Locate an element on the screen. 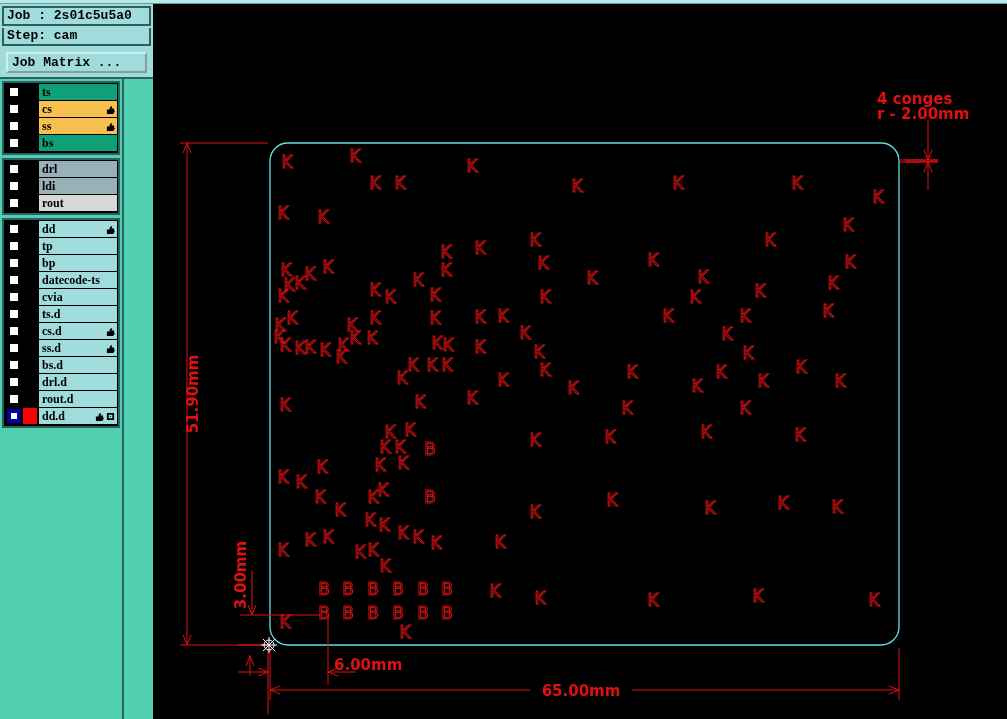 This screenshot has width=1007, height=719. layer-name: ts.d is located at coordinates (78, 314).